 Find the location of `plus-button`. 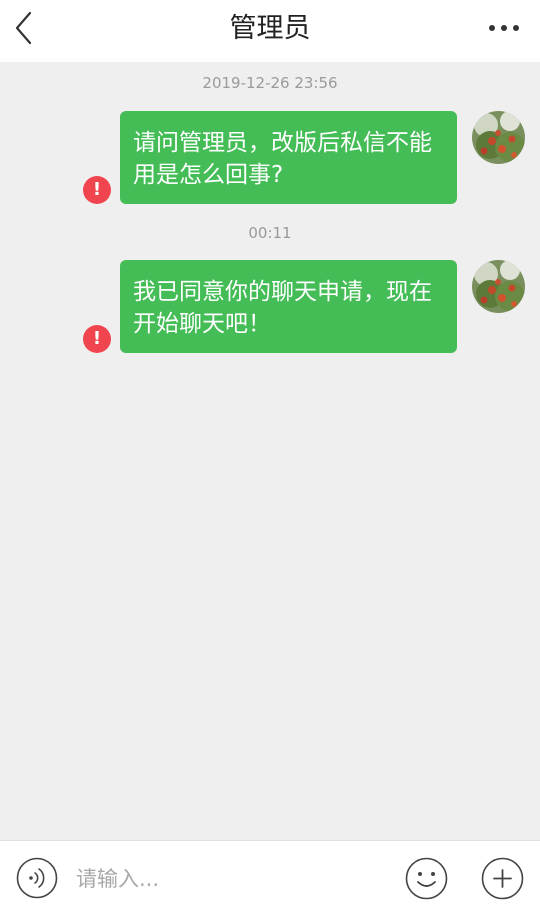

plus-button is located at coordinates (502, 878).